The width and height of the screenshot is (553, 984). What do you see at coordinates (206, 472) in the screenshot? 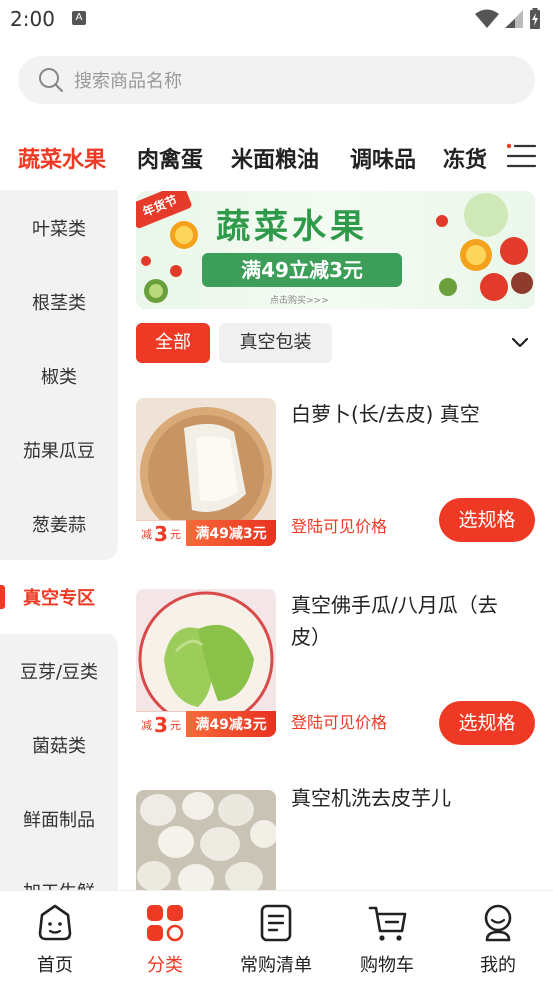
I see `product-image-radish: 减3元 满49减3元` at bounding box center [206, 472].